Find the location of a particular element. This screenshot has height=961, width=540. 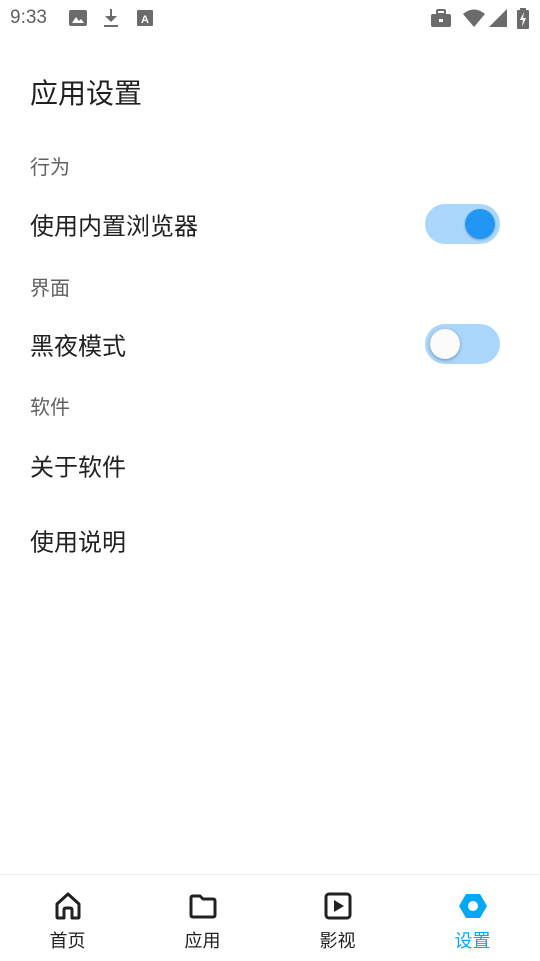

battery-charging-icon is located at coordinates (523, 18).